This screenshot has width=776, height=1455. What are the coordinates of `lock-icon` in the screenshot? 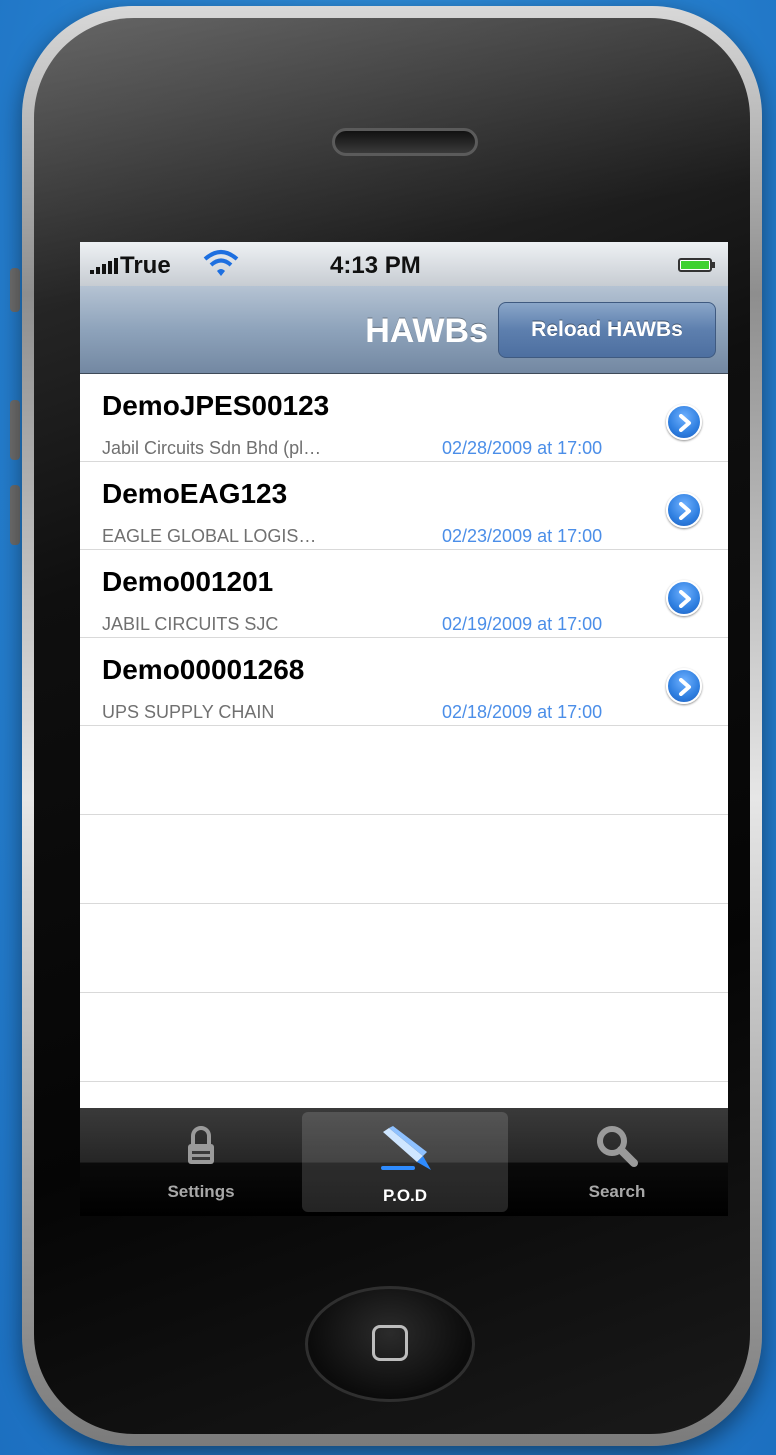 It's located at (201, 1146).